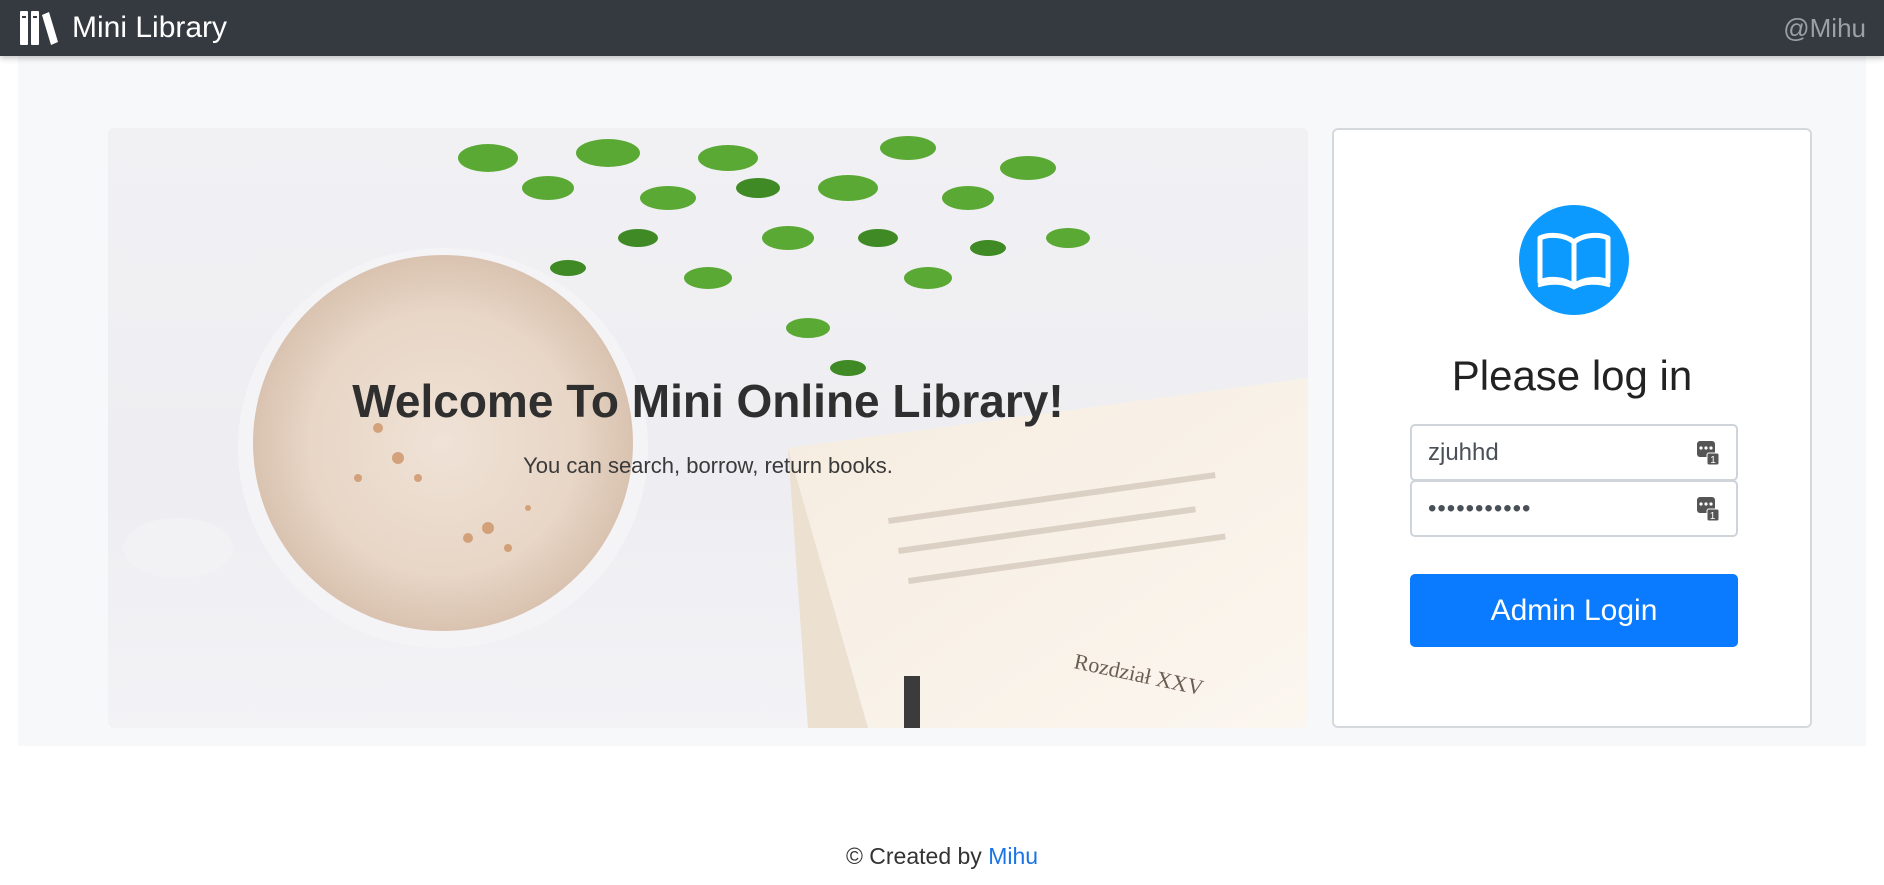  What do you see at coordinates (1480, 508) in the screenshot?
I see `password-value: •••••••••••` at bounding box center [1480, 508].